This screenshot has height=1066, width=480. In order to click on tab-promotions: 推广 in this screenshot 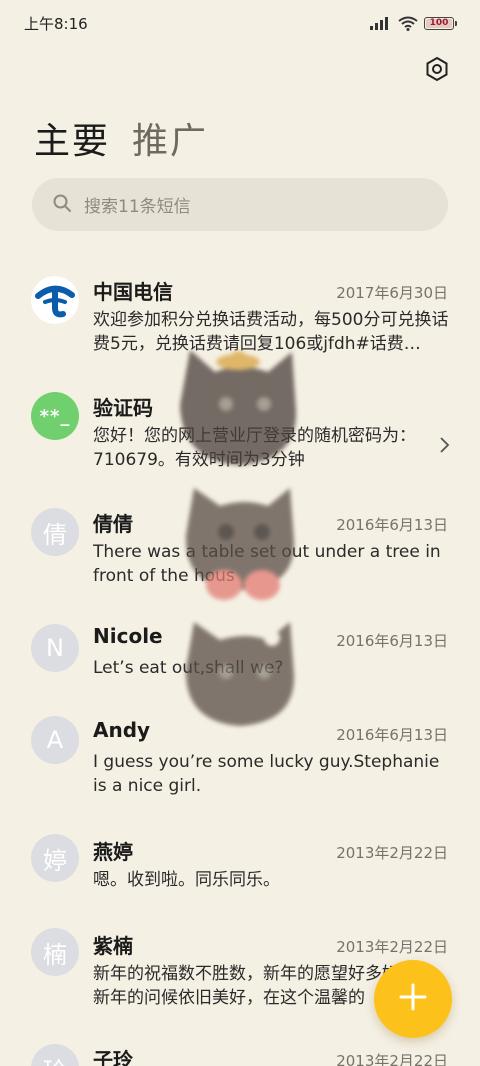, I will do `click(170, 138)`.